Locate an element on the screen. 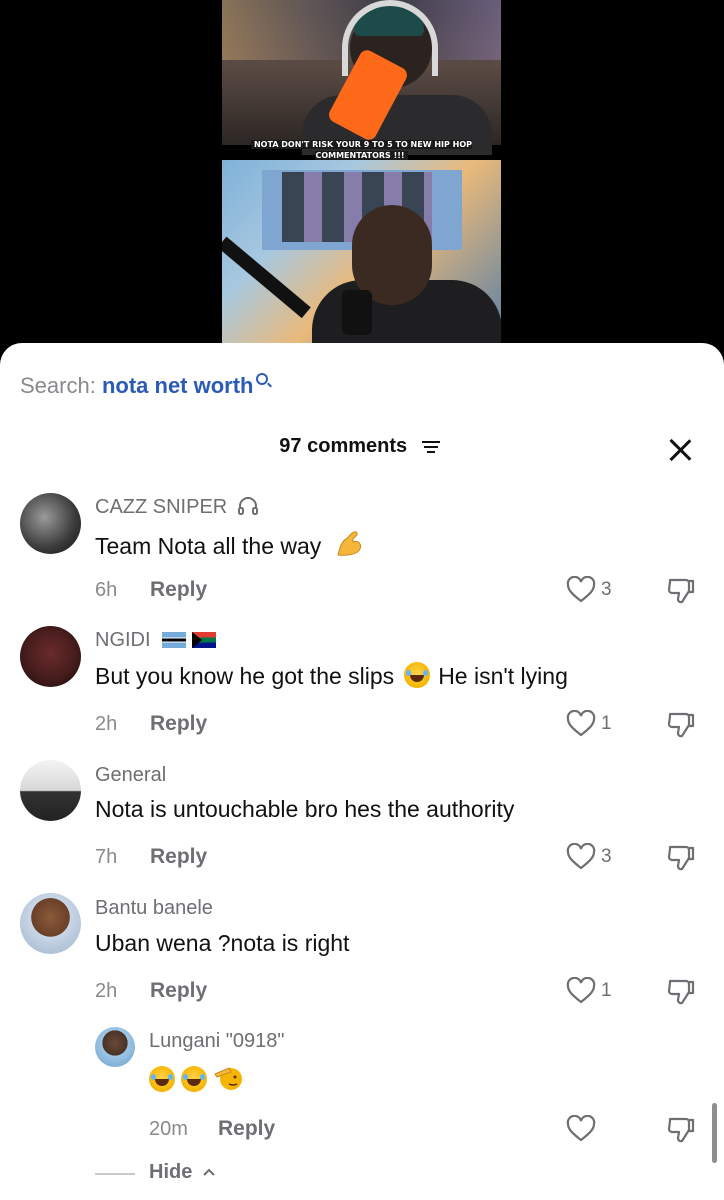 This screenshot has height=1200, width=724. comment-count: 97 comments is located at coordinates (343, 446).